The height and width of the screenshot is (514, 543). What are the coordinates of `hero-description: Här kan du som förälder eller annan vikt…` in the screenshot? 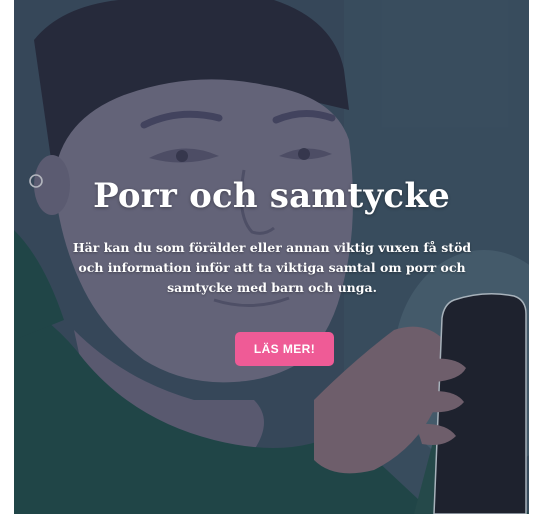 It's located at (272, 267).